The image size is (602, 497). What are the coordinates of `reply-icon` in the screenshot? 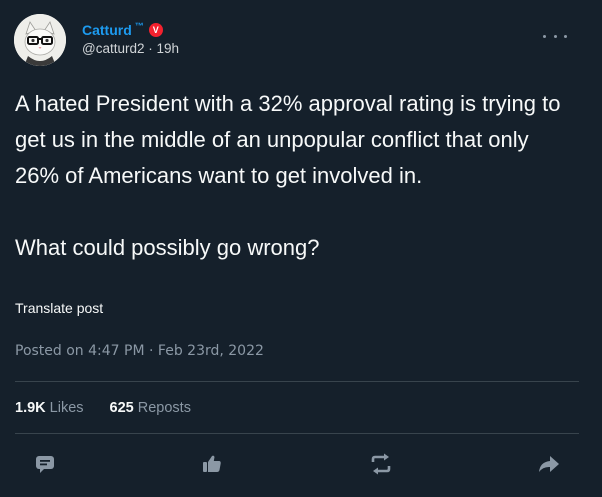 It's located at (45, 464).